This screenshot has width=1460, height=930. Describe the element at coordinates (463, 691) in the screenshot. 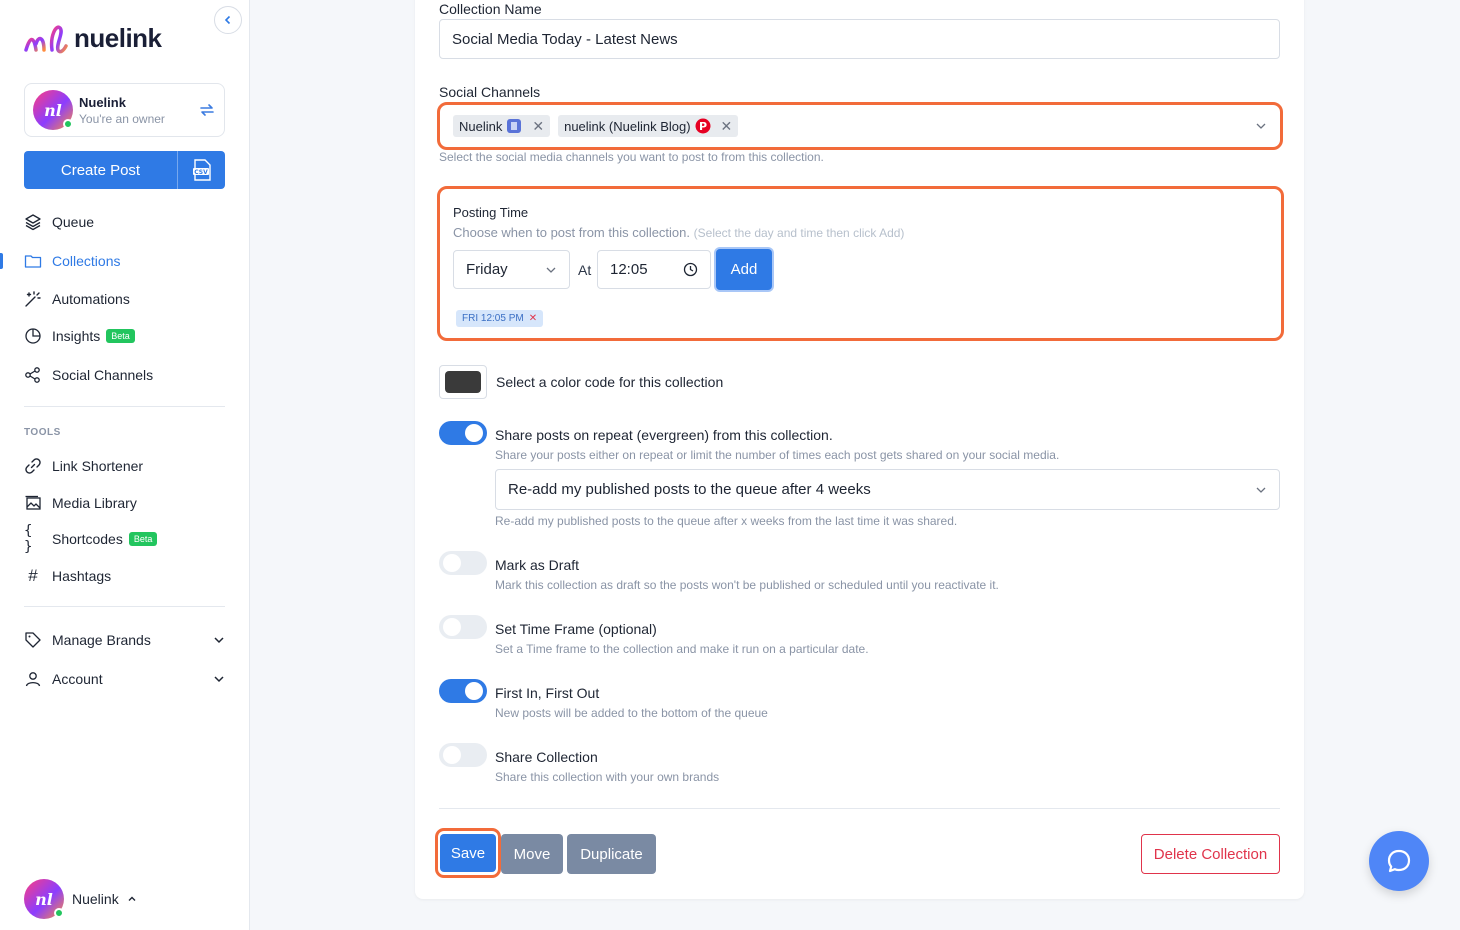

I see `fifo-toggle` at that location.